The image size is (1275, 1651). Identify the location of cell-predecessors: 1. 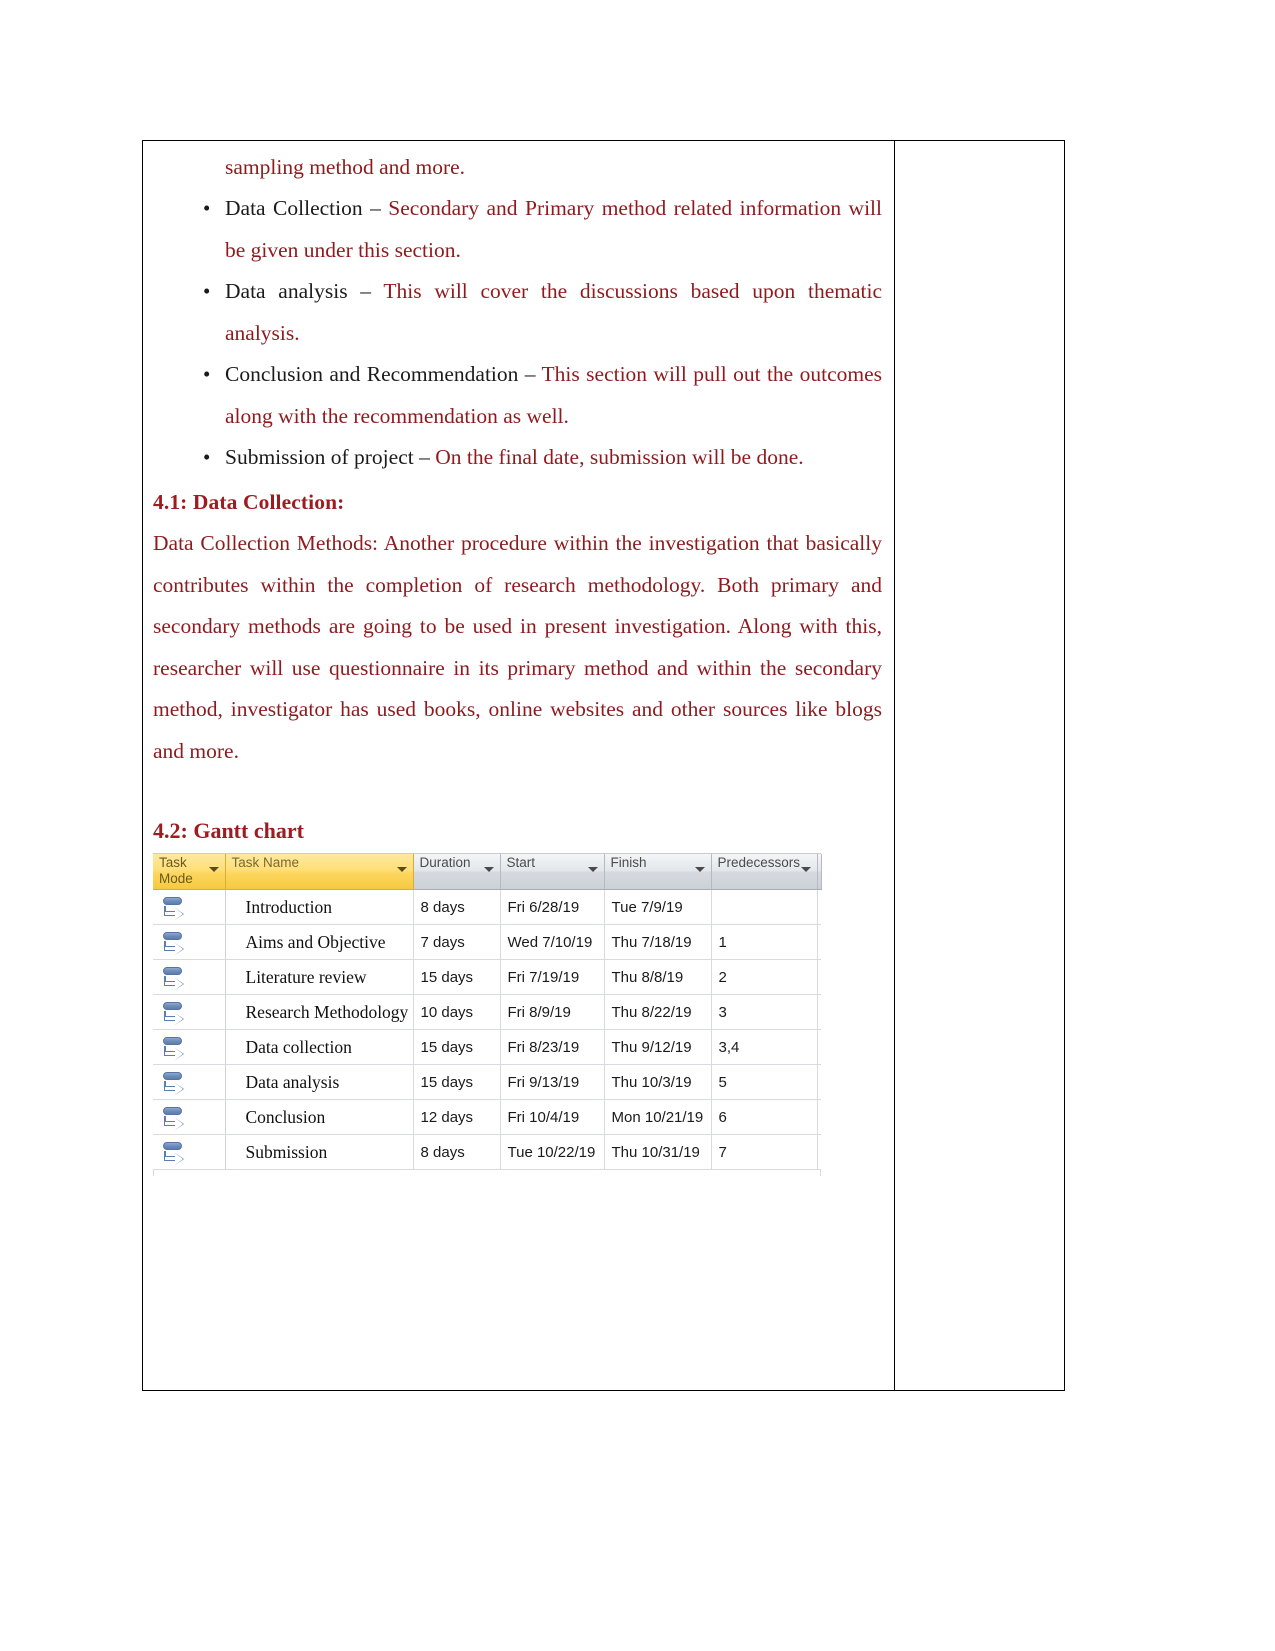
(764, 942).